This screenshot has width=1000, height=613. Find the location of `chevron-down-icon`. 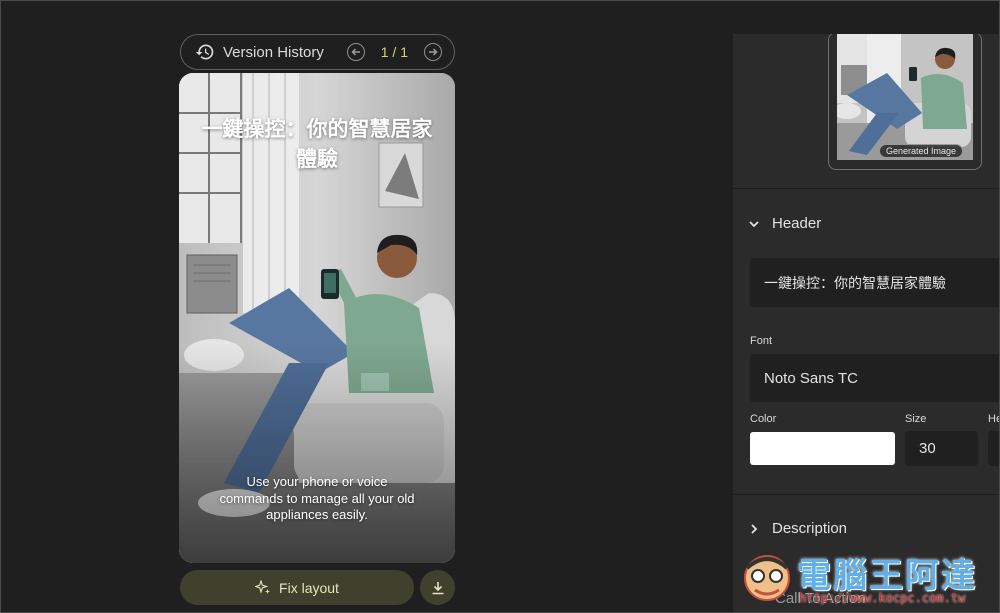

chevron-down-icon is located at coordinates (754, 223).